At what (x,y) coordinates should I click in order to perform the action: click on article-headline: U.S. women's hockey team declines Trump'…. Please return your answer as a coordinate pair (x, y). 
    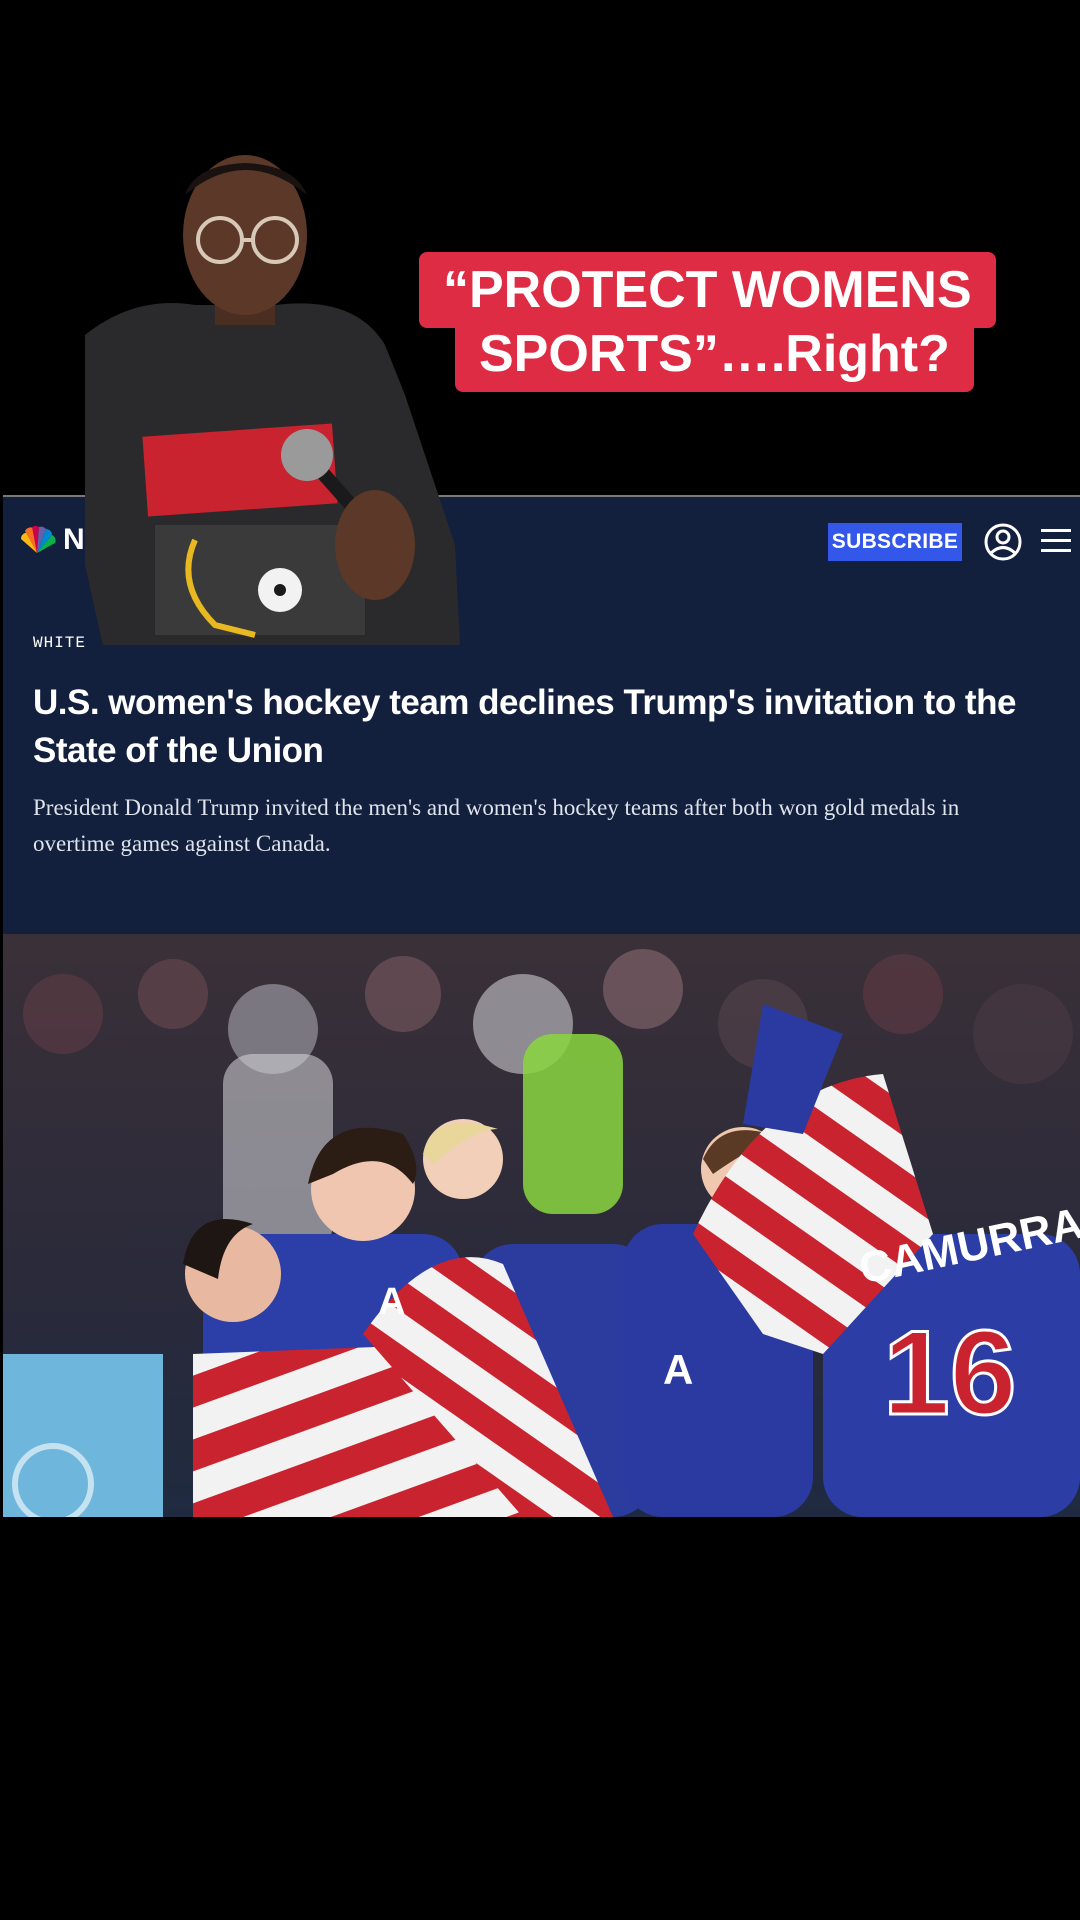
    Looking at the image, I should click on (524, 726).